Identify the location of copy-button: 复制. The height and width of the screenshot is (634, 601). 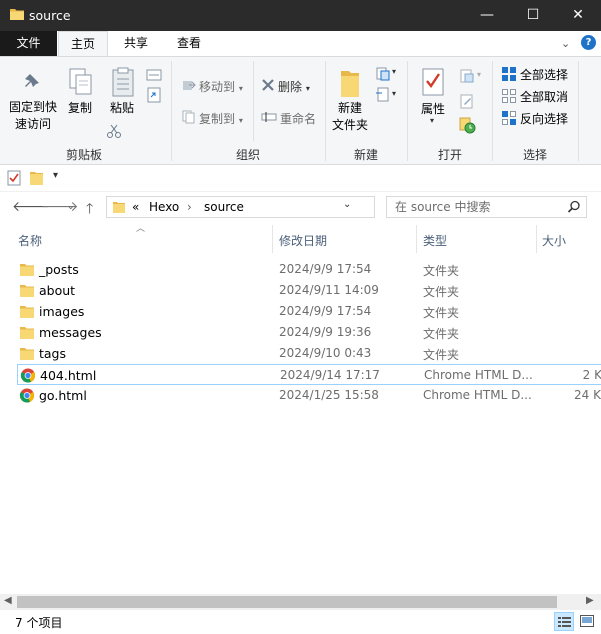
(80, 108).